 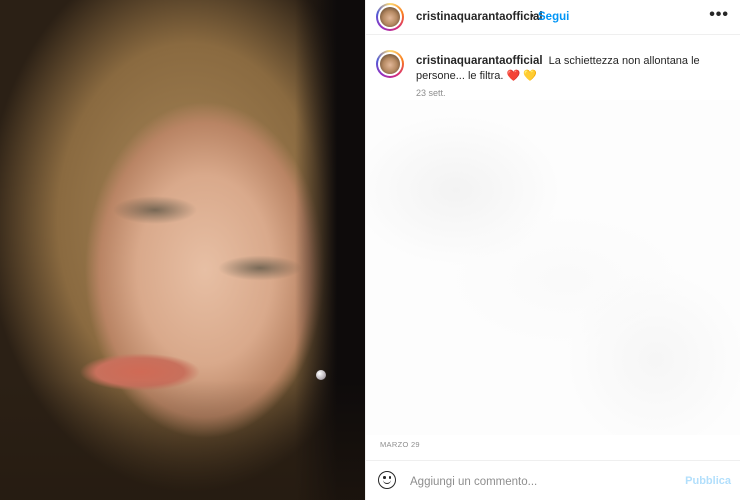 I want to click on avatar, so click(x=390, y=17).